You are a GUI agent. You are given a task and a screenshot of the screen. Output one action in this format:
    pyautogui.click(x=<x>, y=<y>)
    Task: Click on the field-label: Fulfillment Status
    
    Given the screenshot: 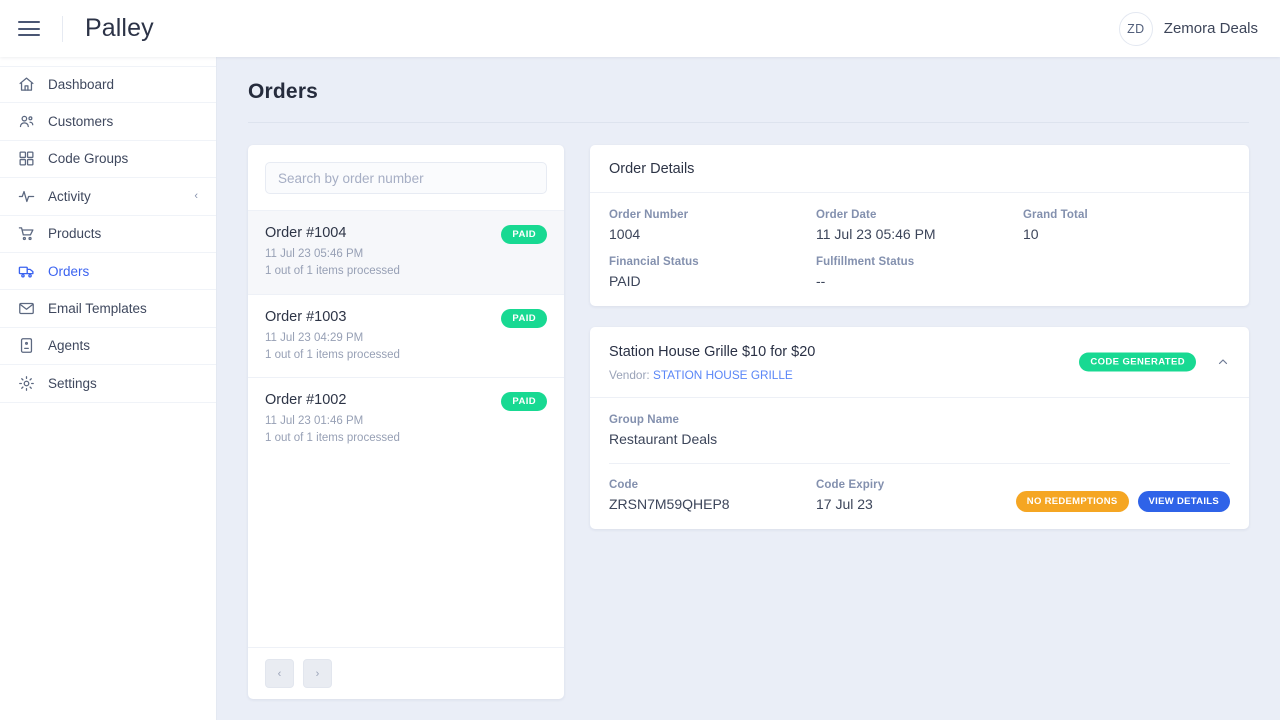 What is the action you would take?
    pyautogui.click(x=865, y=262)
    